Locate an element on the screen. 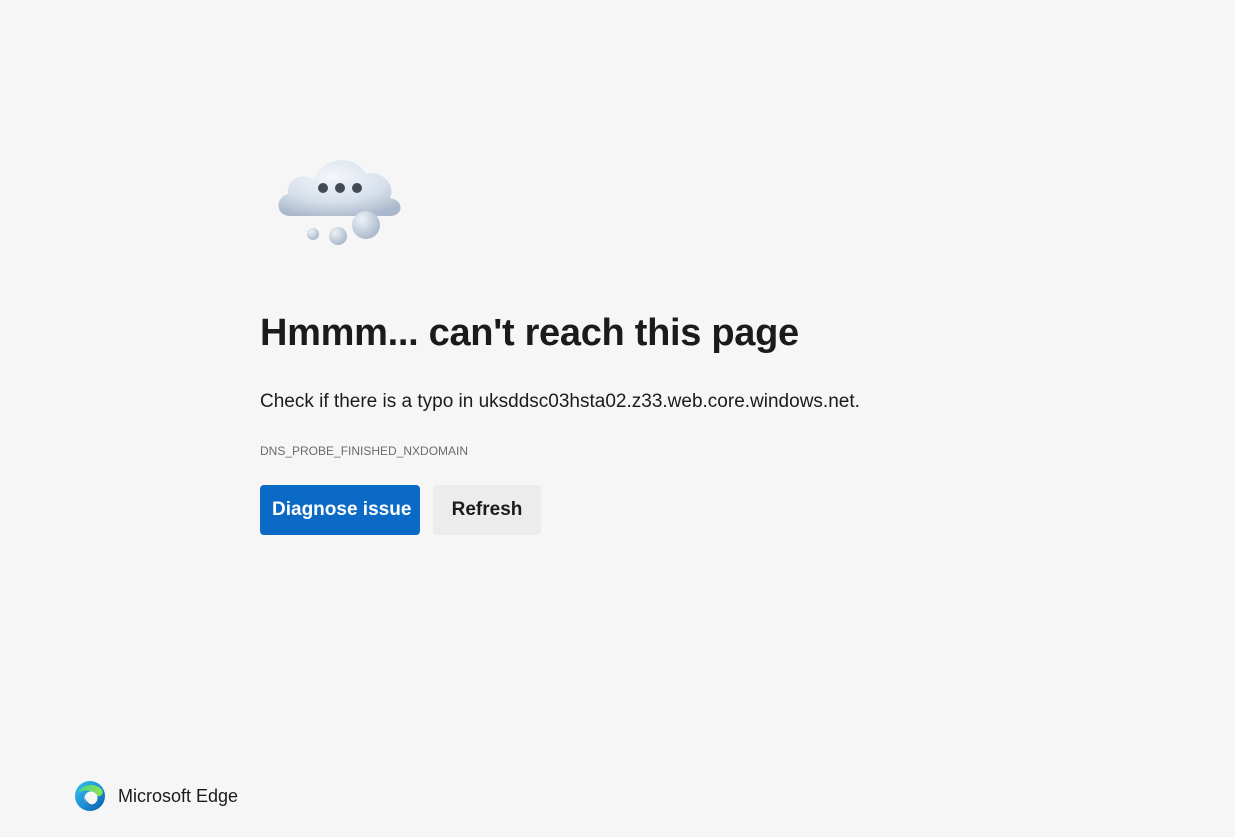  brand-footer: Microsoft Edge is located at coordinates (156, 796).